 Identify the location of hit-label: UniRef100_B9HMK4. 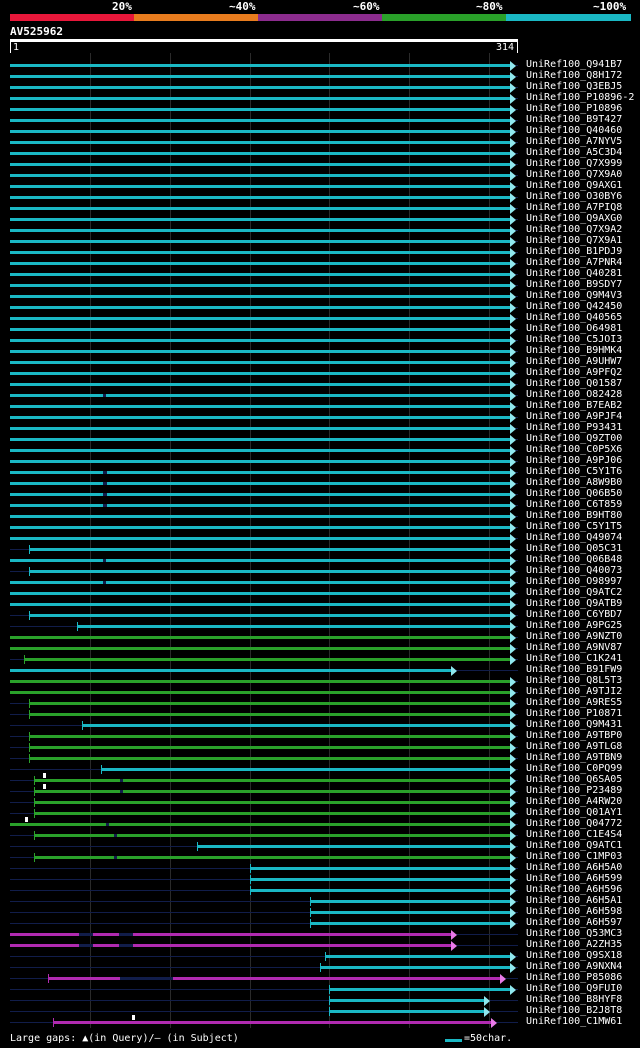
(574, 350).